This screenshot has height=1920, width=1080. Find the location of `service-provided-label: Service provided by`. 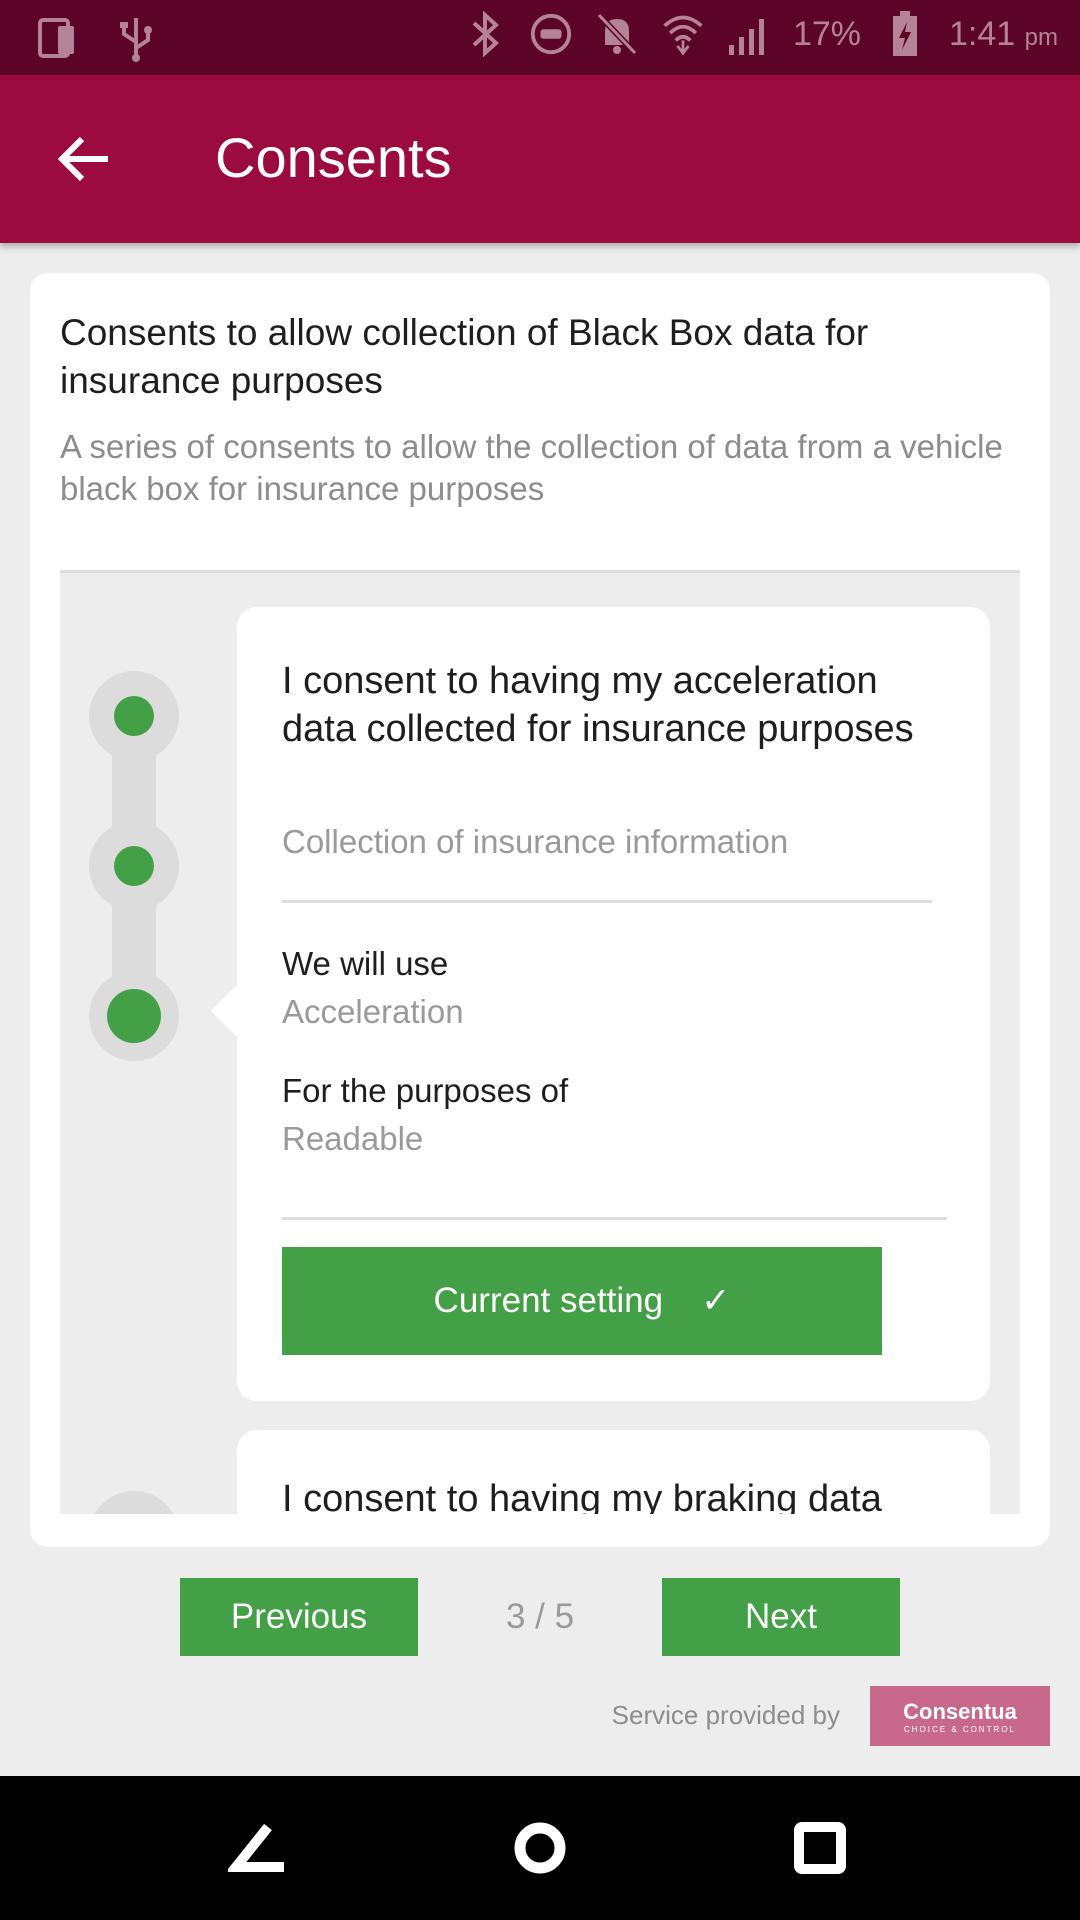

service-provided-label: Service provided by is located at coordinates (725, 1715).